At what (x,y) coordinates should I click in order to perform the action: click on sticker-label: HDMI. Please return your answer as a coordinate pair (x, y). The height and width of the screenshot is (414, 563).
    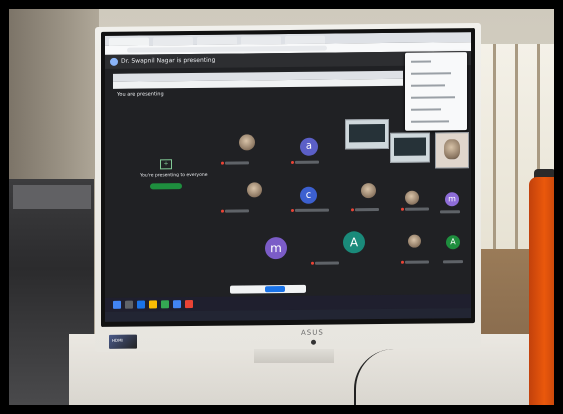
    Looking at the image, I should click on (117, 340).